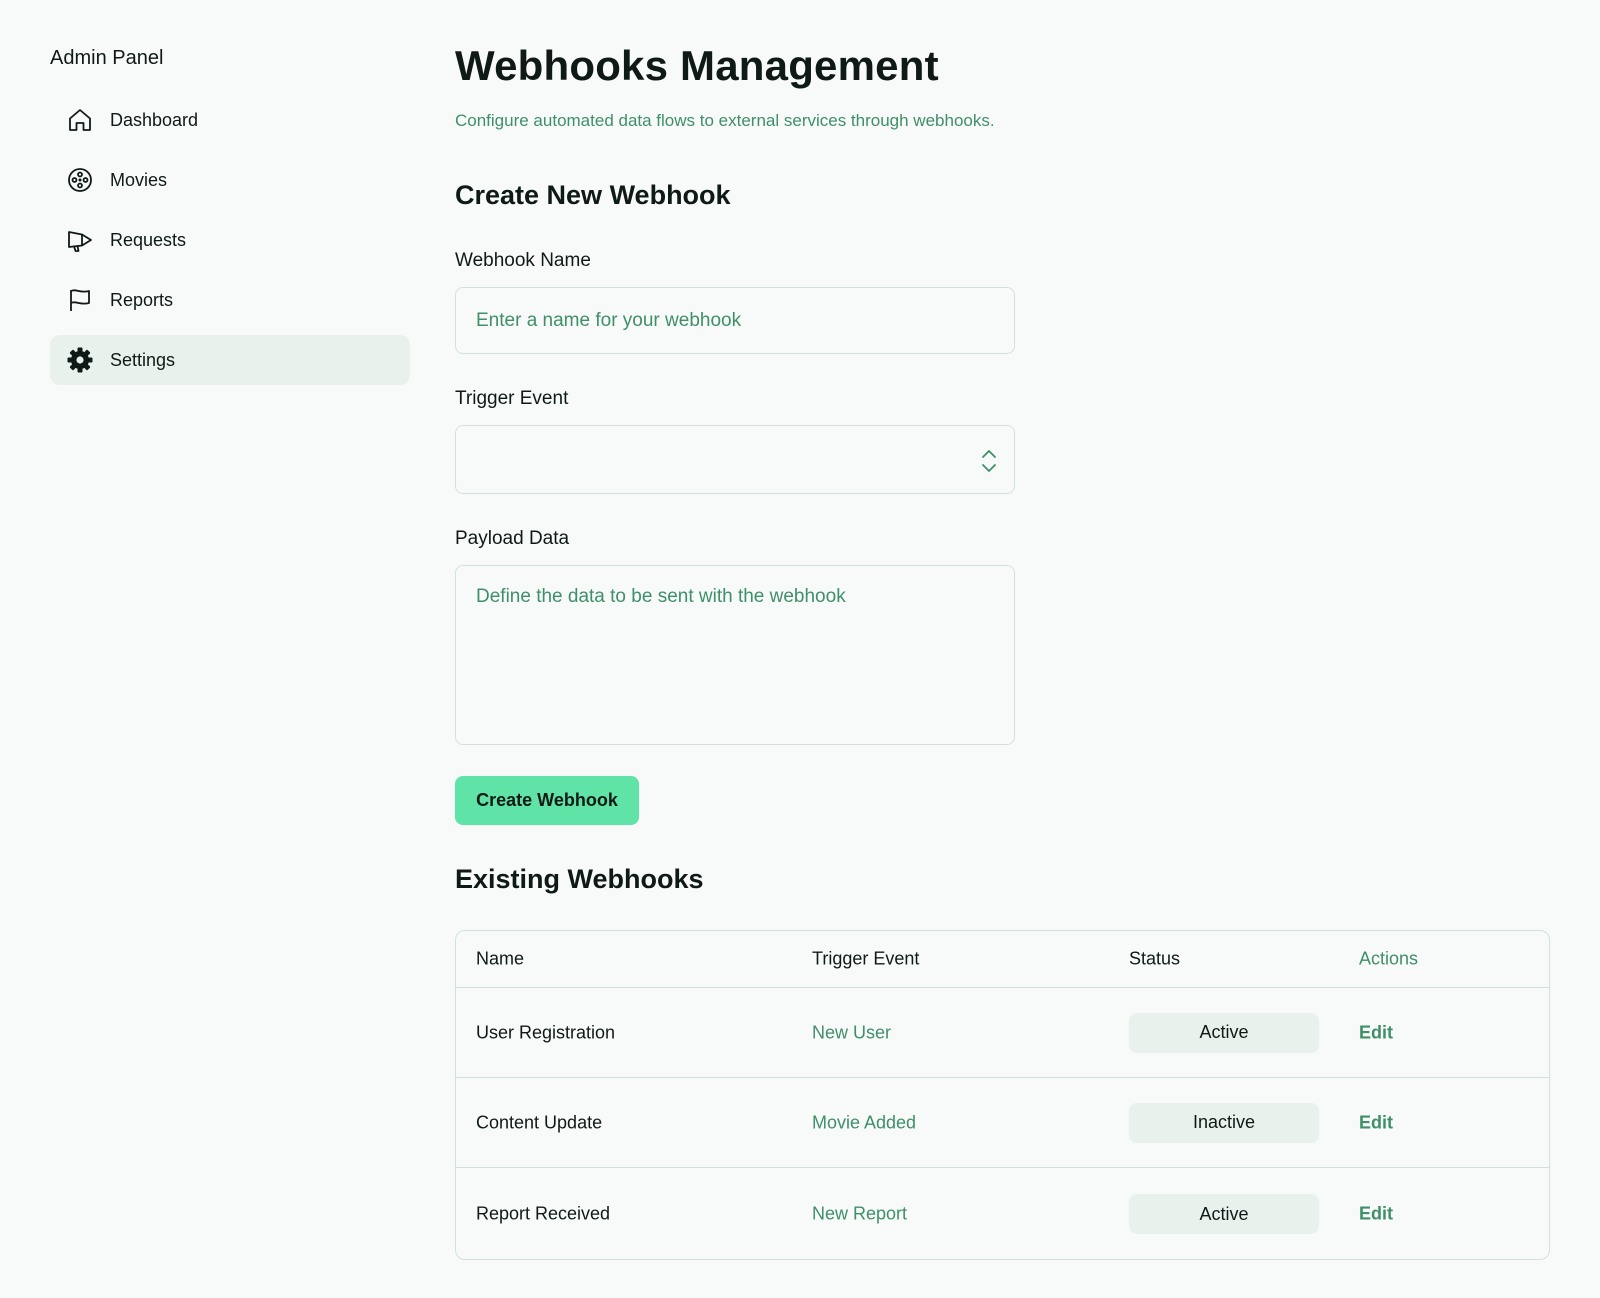  I want to click on brand-title: Admin Panel, so click(107, 58).